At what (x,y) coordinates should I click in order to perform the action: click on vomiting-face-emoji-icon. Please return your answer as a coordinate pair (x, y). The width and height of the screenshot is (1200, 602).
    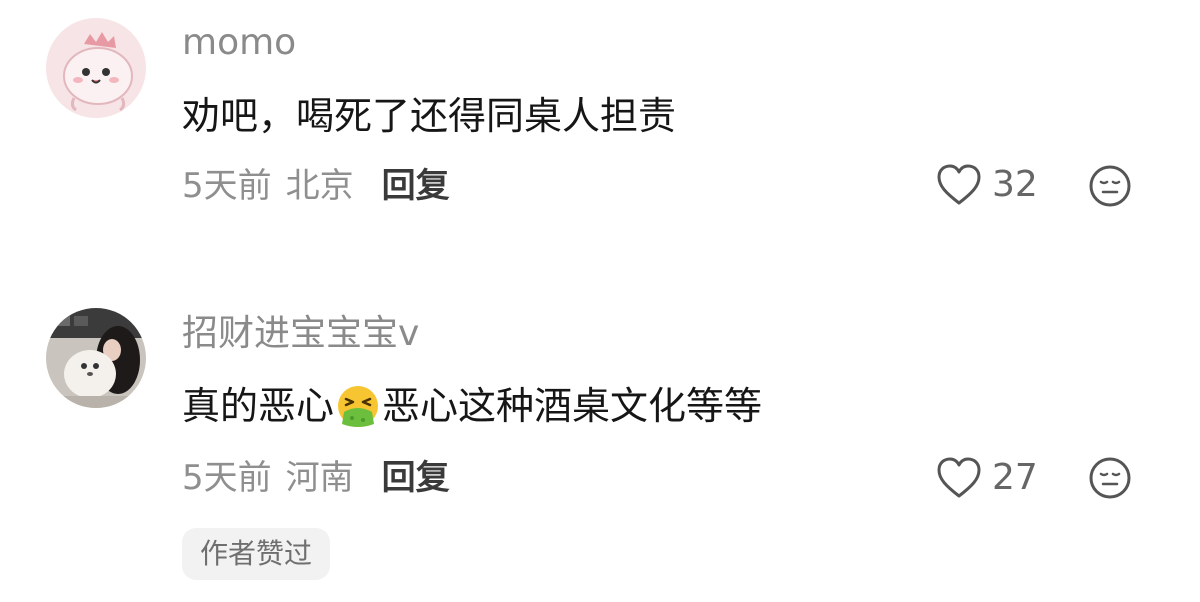
    Looking at the image, I should click on (358, 406).